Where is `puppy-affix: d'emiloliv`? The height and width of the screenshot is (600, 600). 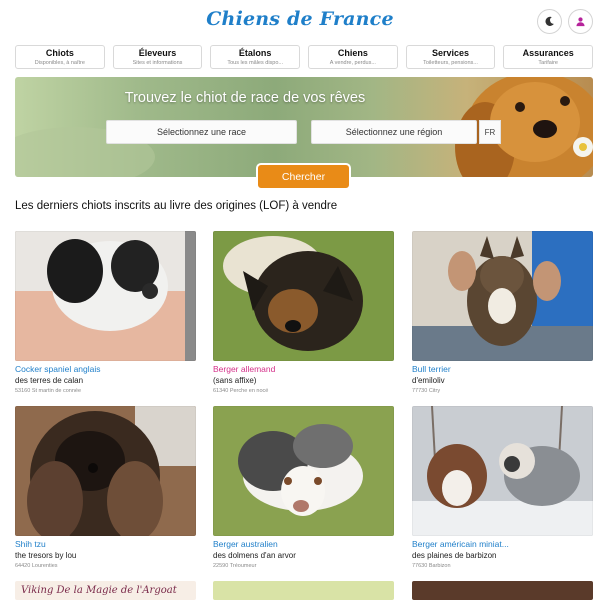
puppy-affix: d'emiloliv is located at coordinates (428, 380).